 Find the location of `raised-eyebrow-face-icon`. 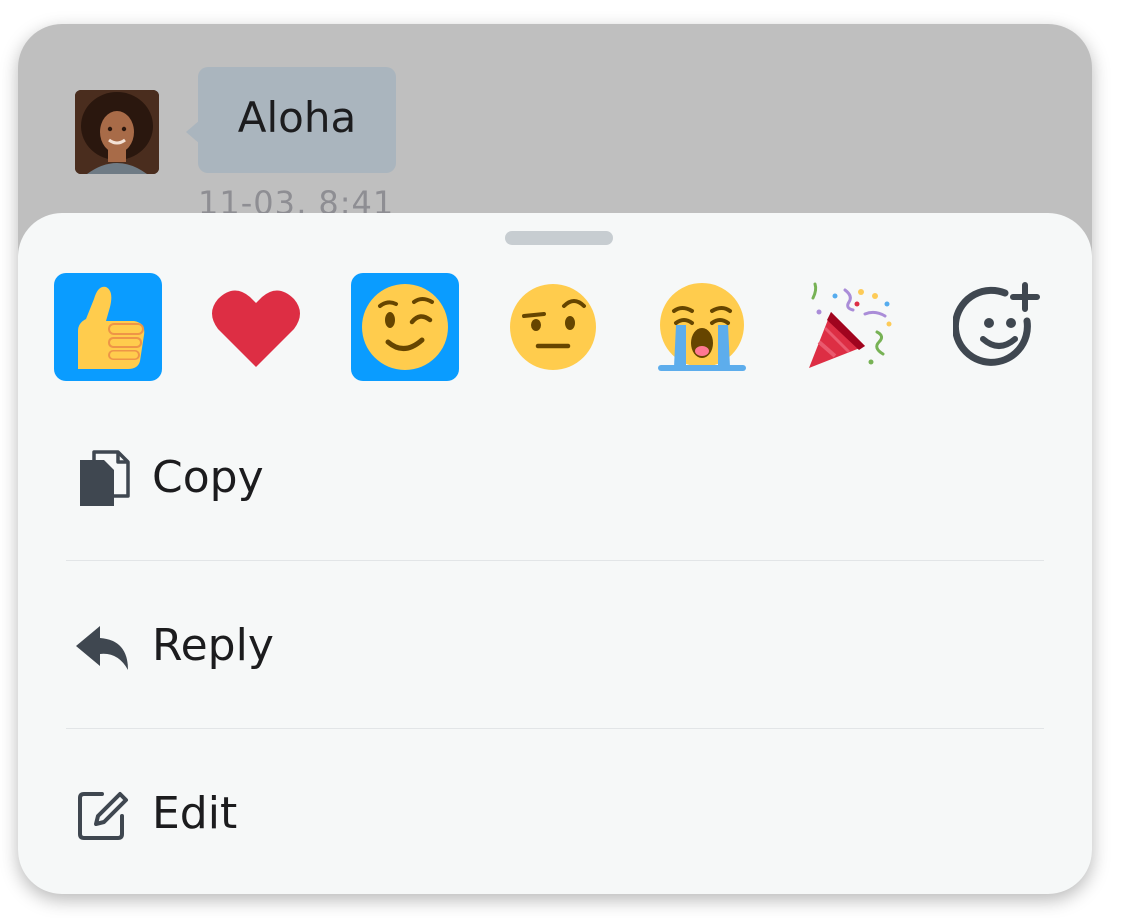

raised-eyebrow-face-icon is located at coordinates (553, 327).